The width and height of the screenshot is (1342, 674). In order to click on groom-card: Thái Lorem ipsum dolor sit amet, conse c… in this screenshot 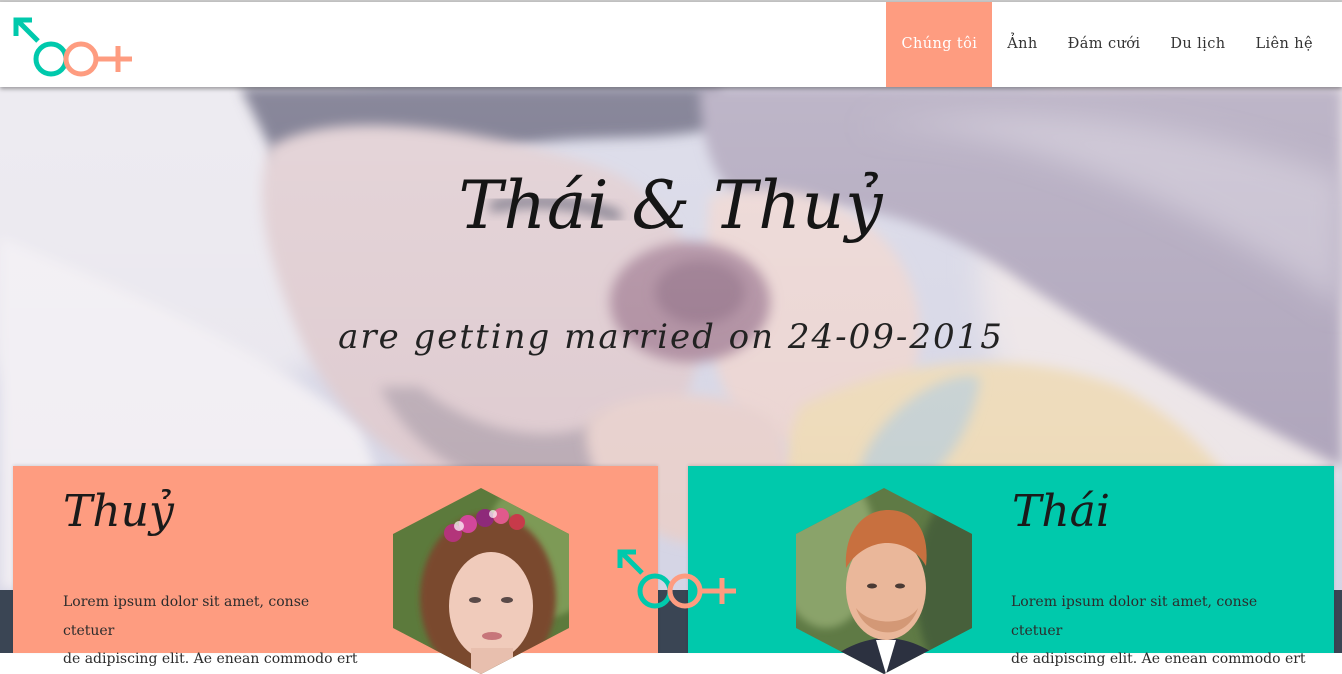, I will do `click(1011, 570)`.